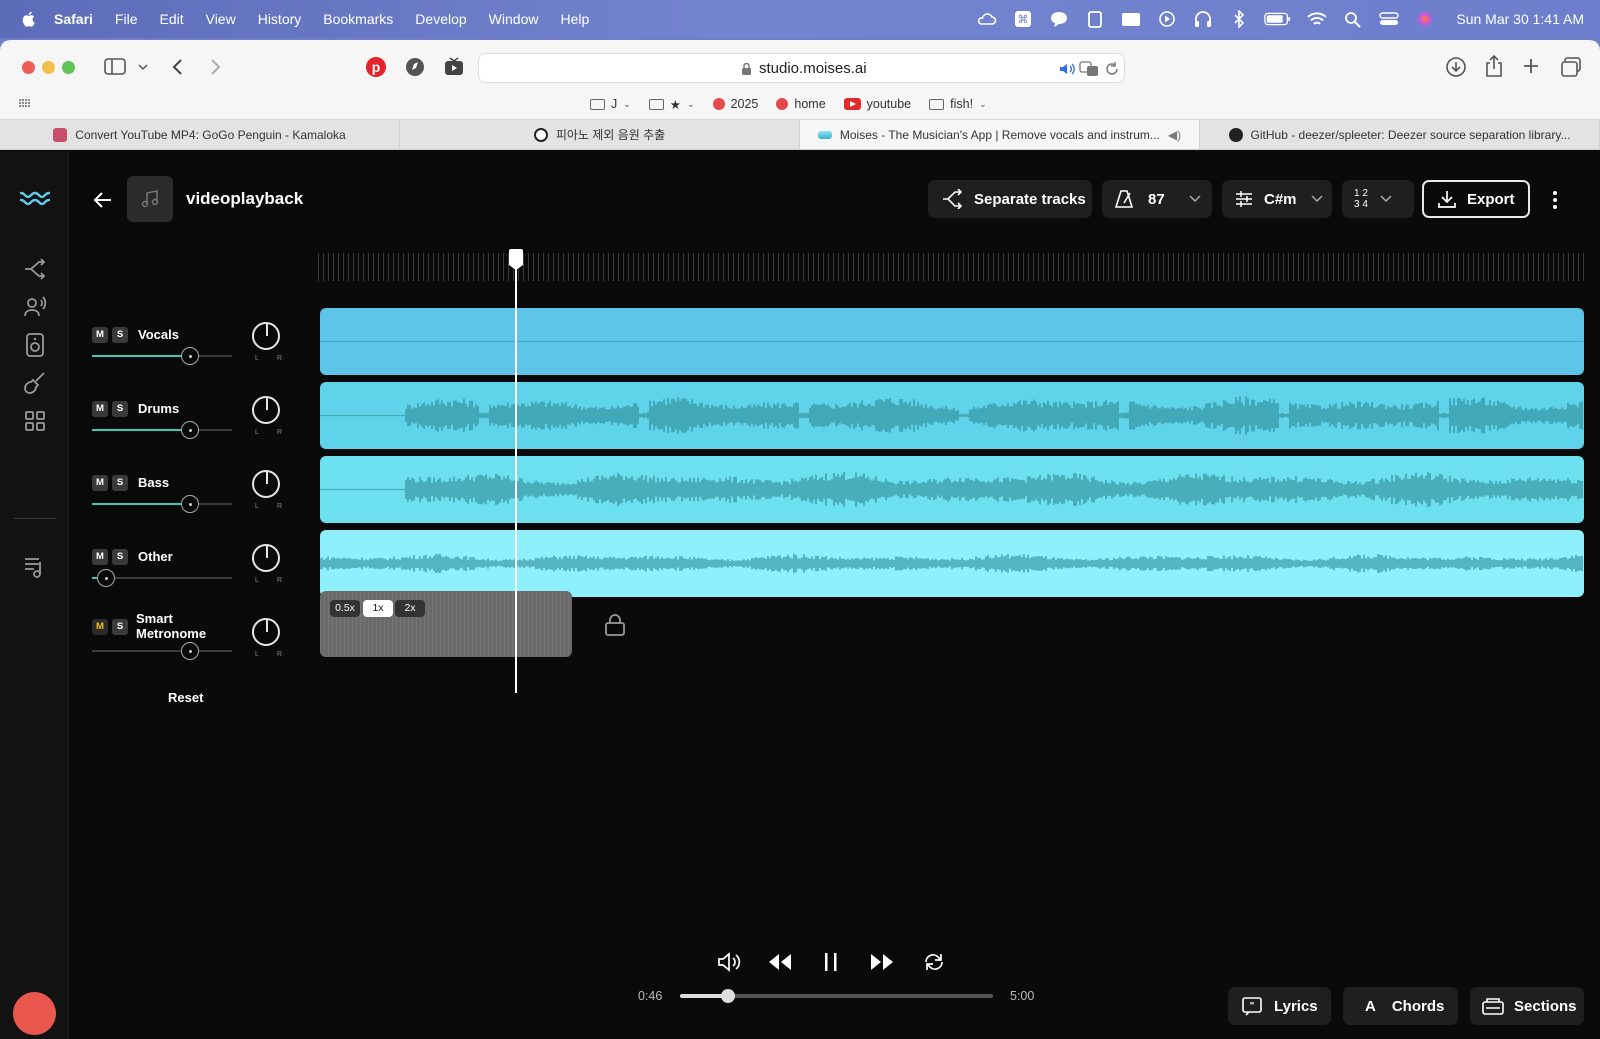  I want to click on track-lane-other, so click(952, 563).